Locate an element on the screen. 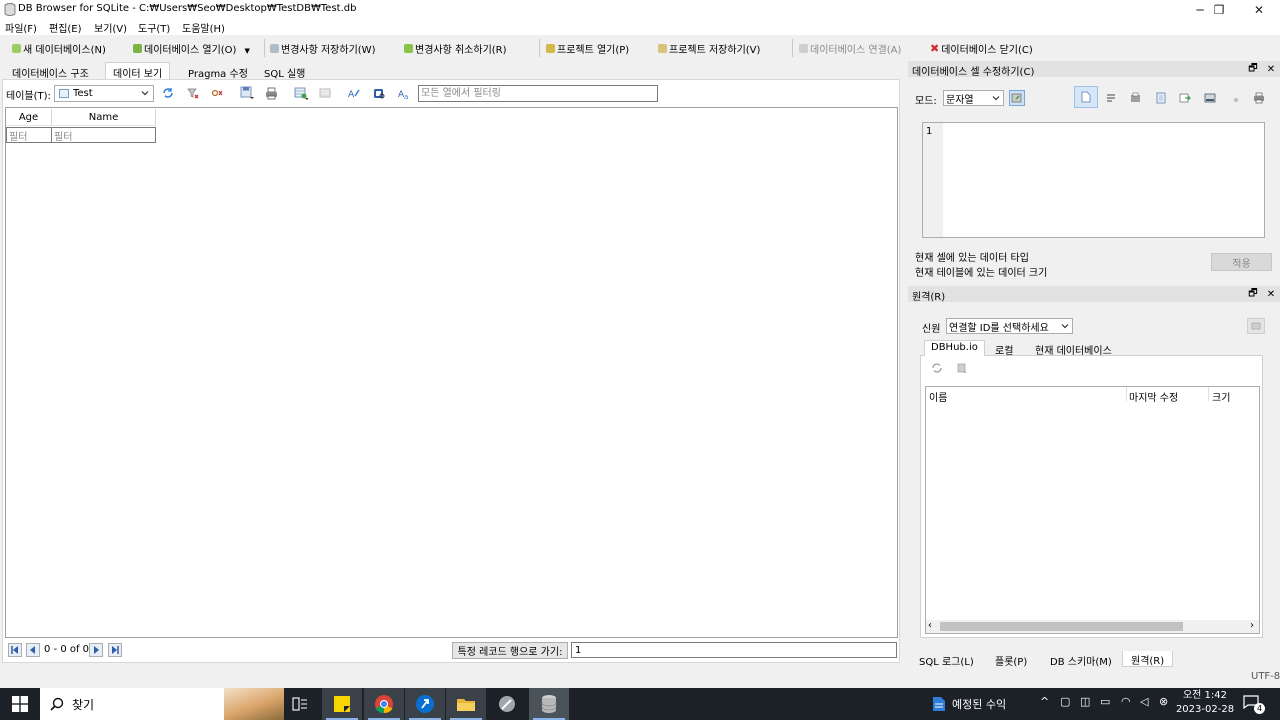 This screenshot has height=720, width=1280. refresh-icon is located at coordinates (168, 93).